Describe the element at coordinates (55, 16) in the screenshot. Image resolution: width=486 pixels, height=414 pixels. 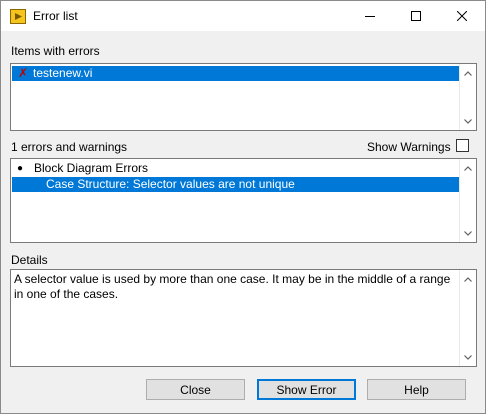
I see `window-title: Error list` at that location.